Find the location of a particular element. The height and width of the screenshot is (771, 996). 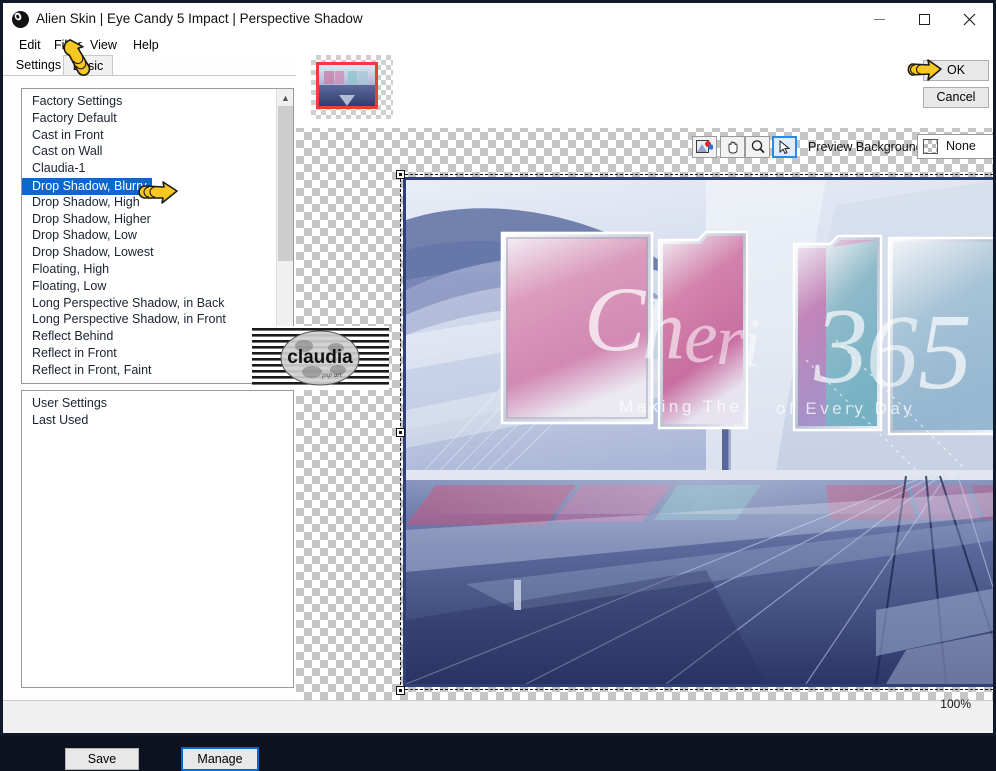

factory-list-item: Reflect Behind is located at coordinates (148, 336).